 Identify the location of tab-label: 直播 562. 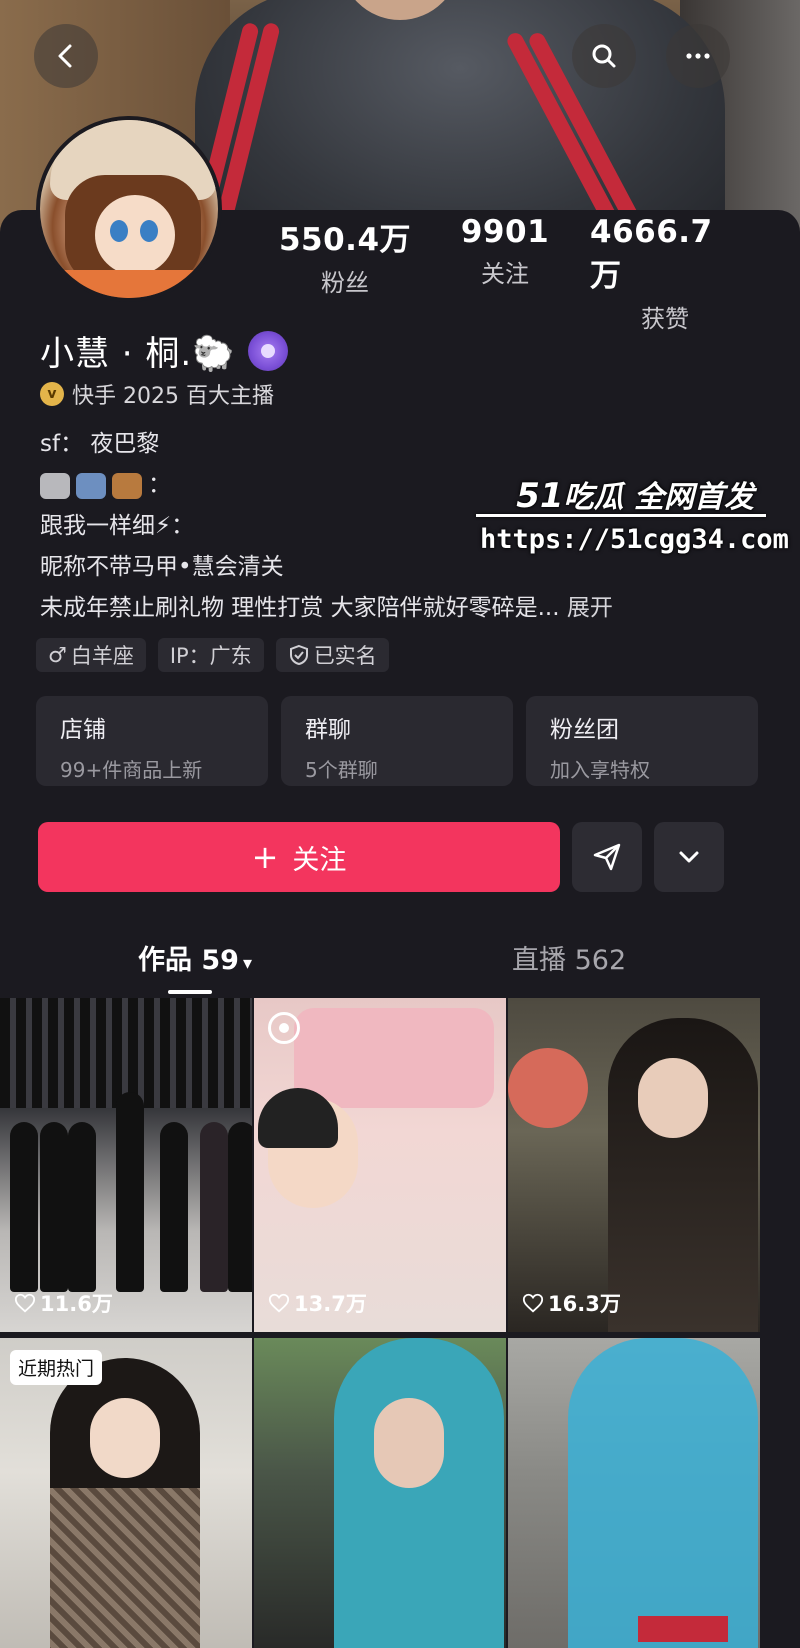
(569, 960).